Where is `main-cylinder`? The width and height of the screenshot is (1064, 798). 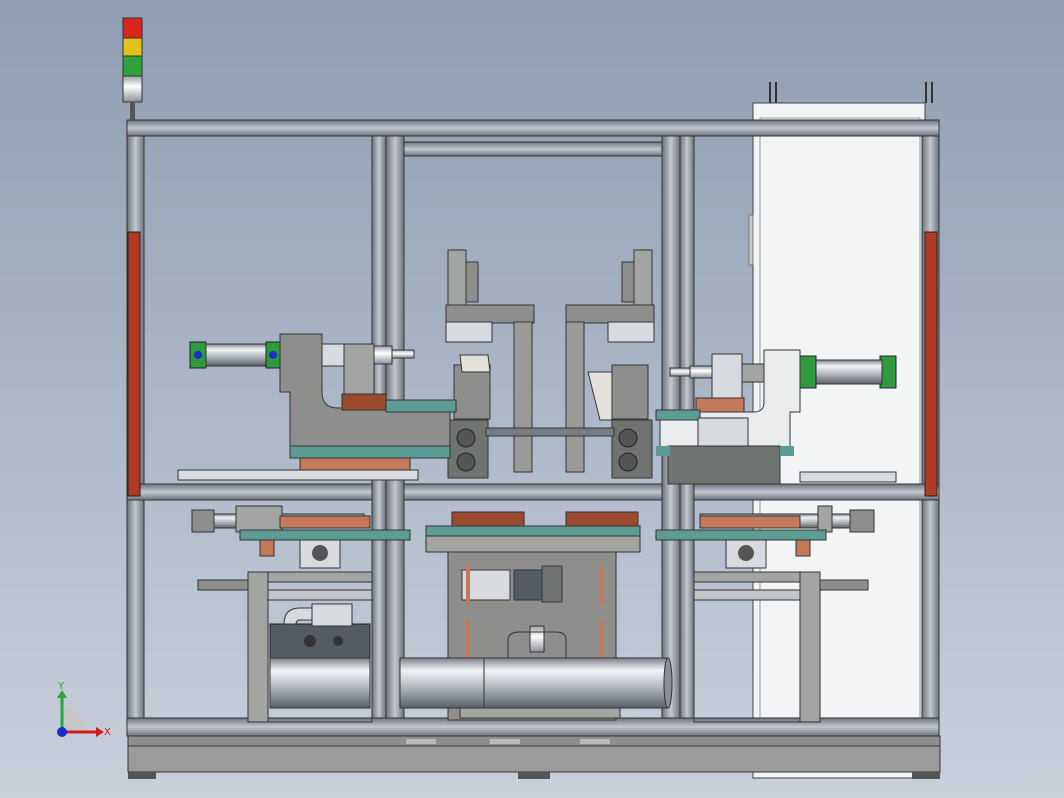
main-cylinder is located at coordinates (471, 683).